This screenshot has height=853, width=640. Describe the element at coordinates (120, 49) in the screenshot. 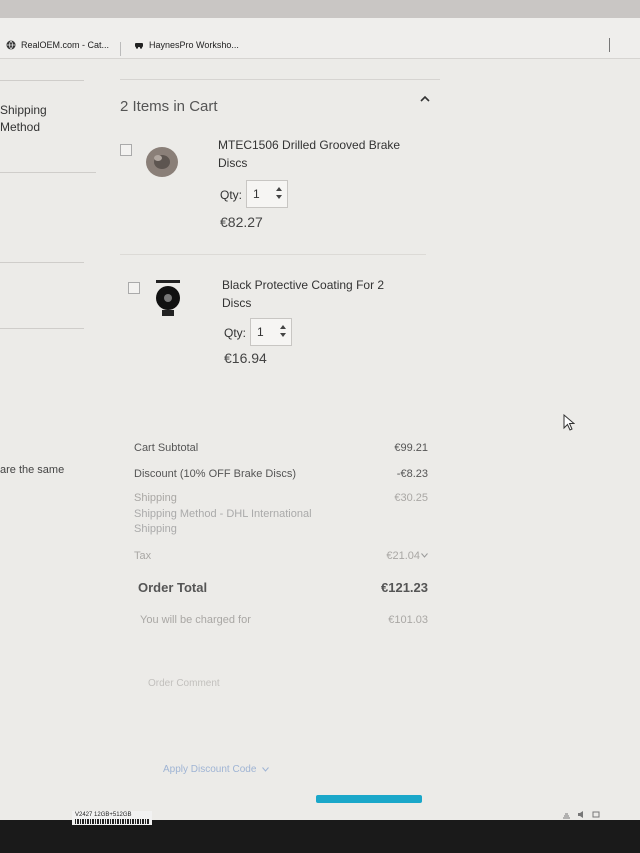

I see `bookmark-divider` at that location.